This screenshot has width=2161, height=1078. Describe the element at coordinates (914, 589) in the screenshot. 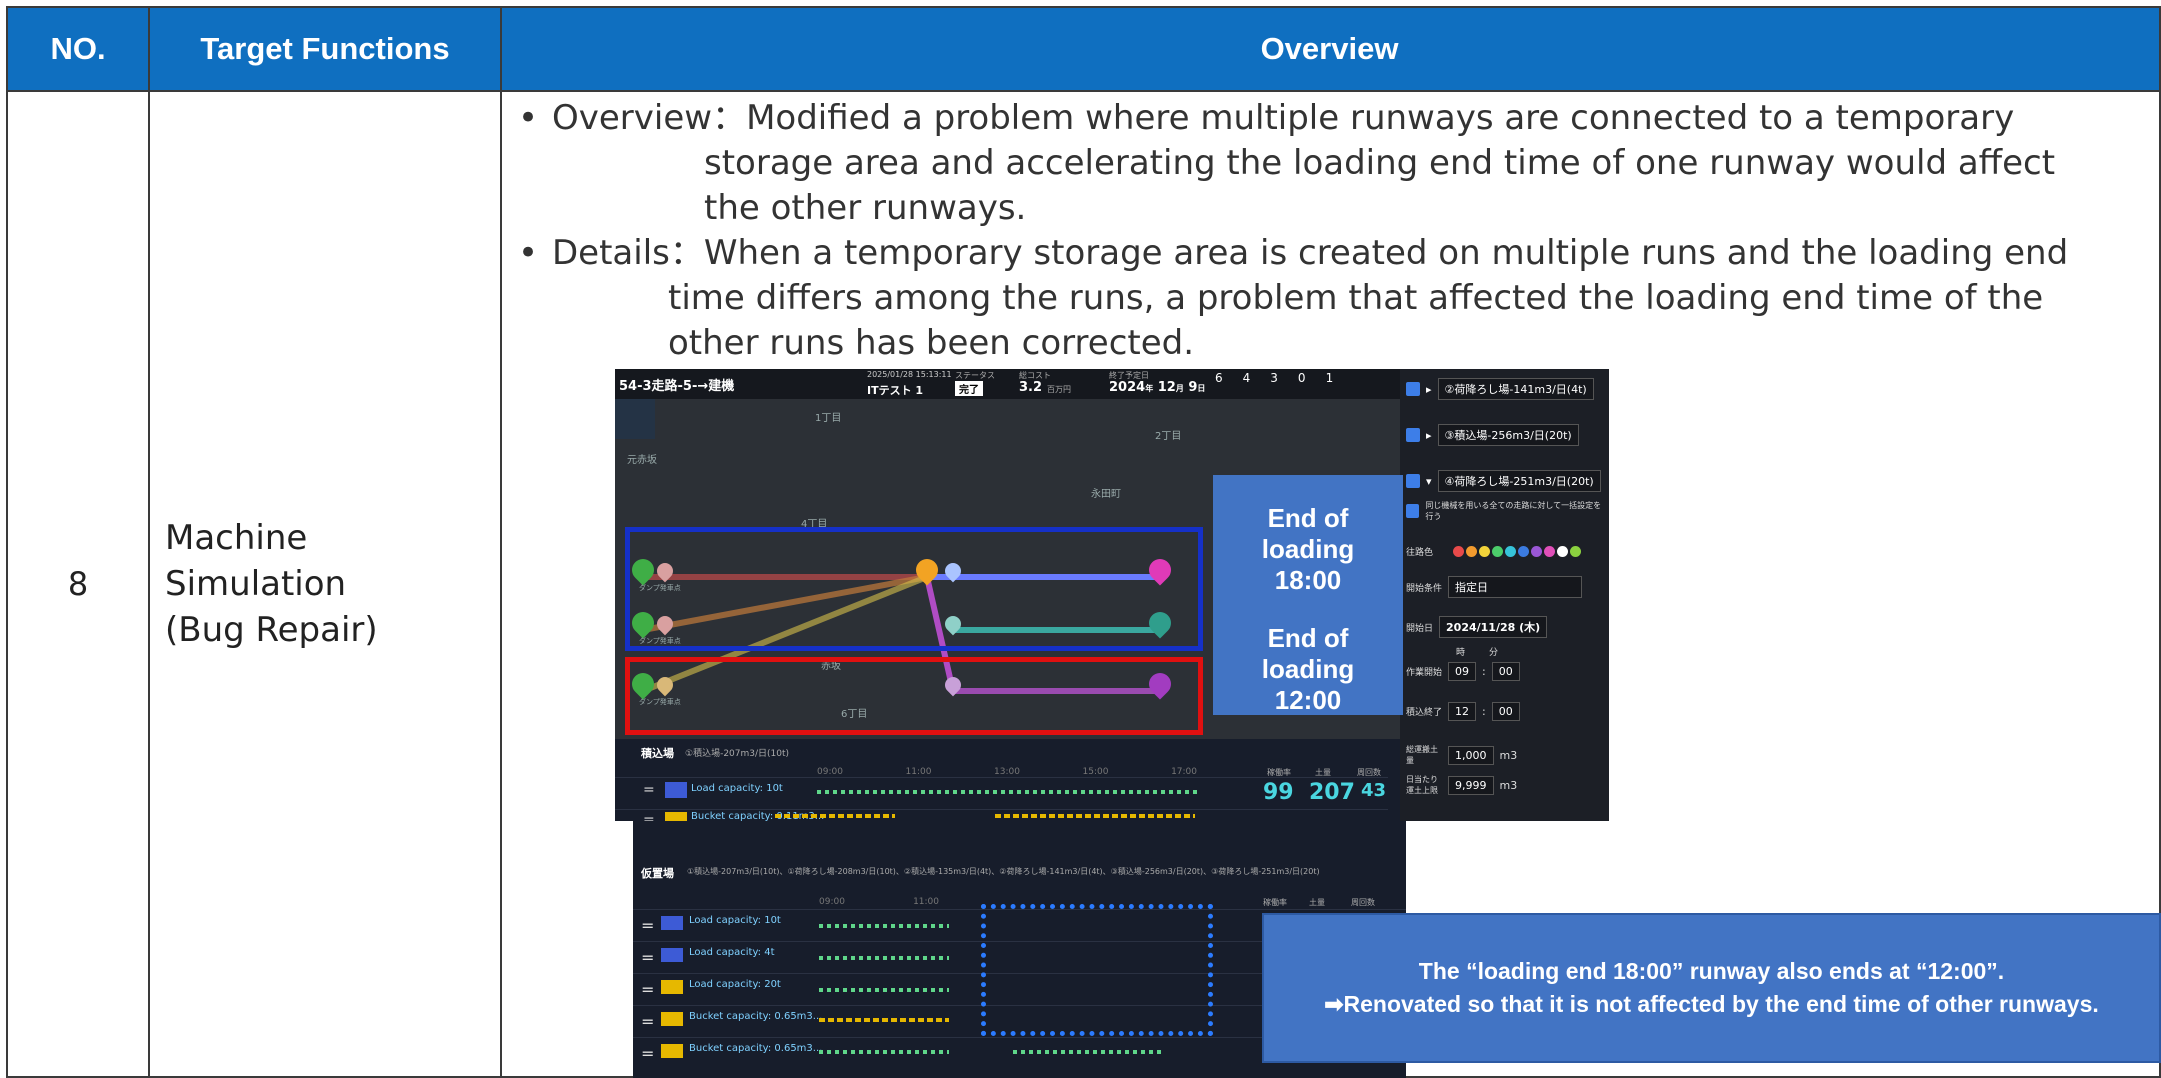

I see `blue-highlight-frame` at that location.